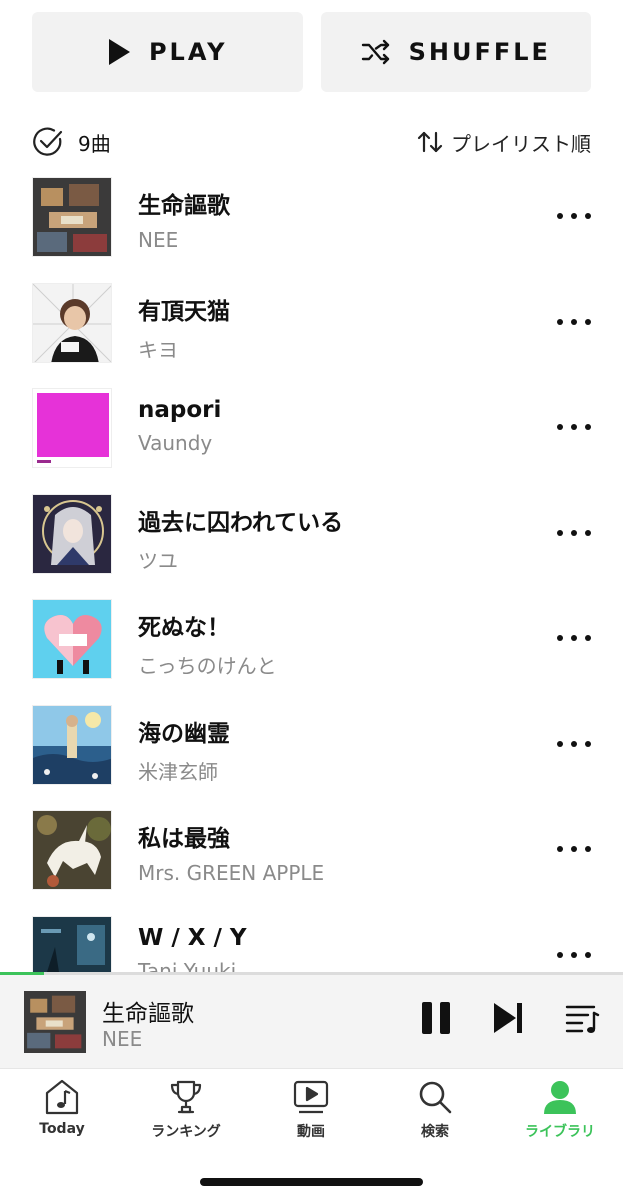 This screenshot has height=1200, width=623. What do you see at coordinates (311, 757) in the screenshot?
I see `list-item: 海の幽霊 米津玄師` at bounding box center [311, 757].